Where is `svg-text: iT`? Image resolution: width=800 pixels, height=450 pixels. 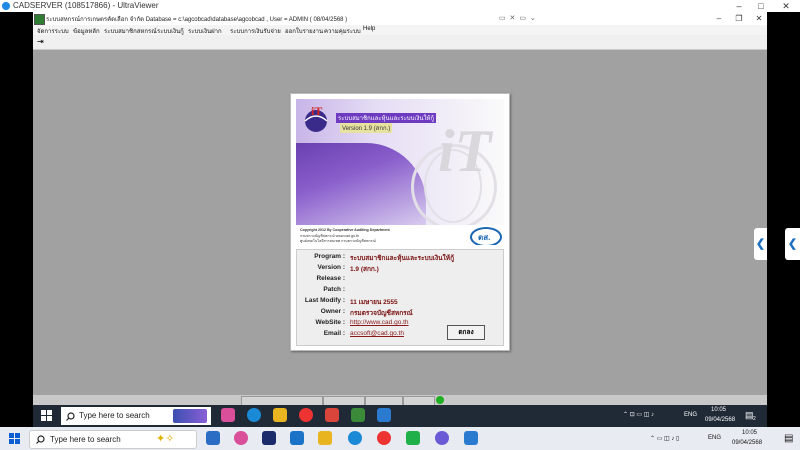 svg-text: iT is located at coordinates (316, 111).